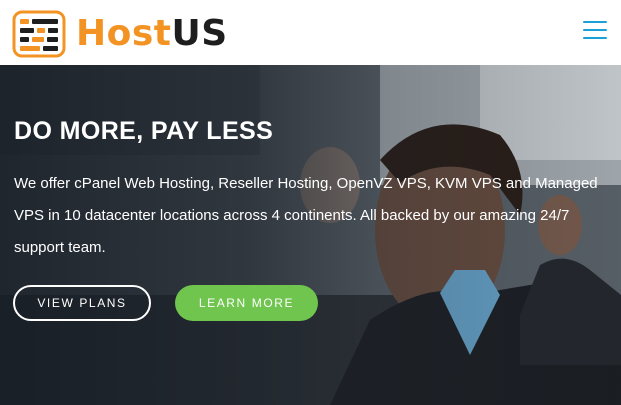 Image resolution: width=621 pixels, height=405 pixels. I want to click on logo-text-us: US, so click(199, 33).